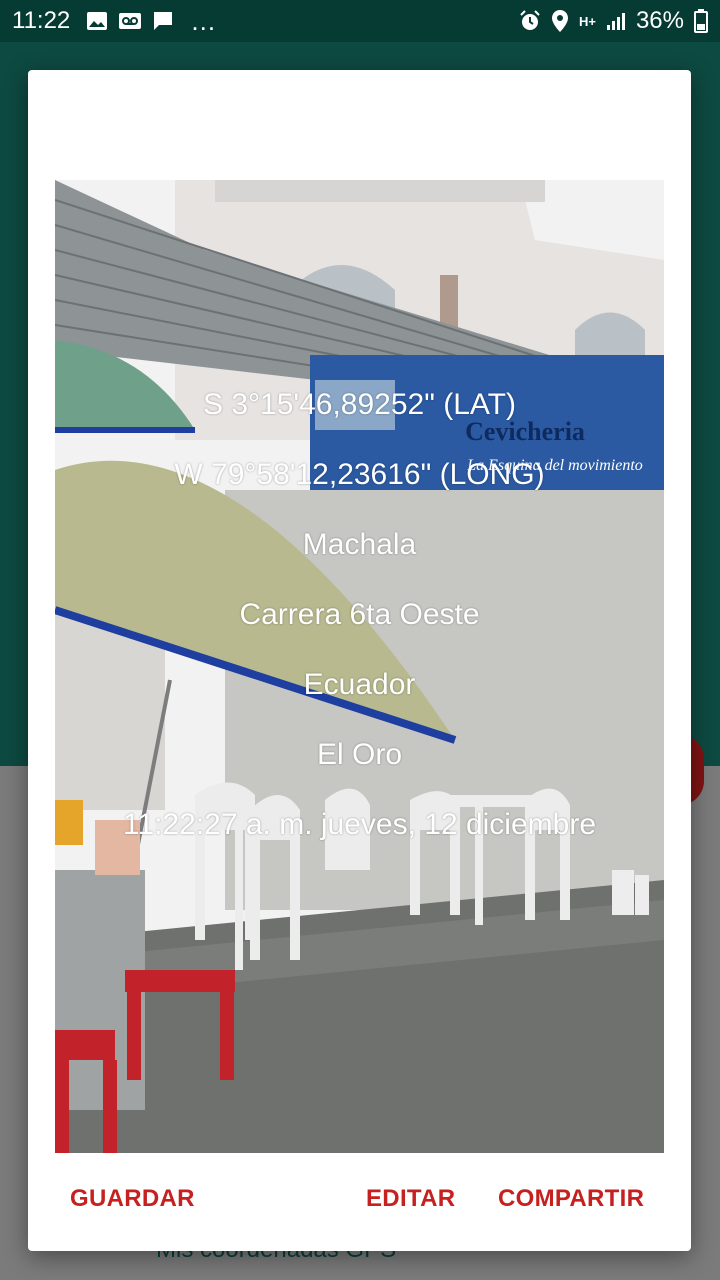 This screenshot has height=1280, width=720. Describe the element at coordinates (571, 1199) in the screenshot. I see `share-button: COMPARTIR` at that location.